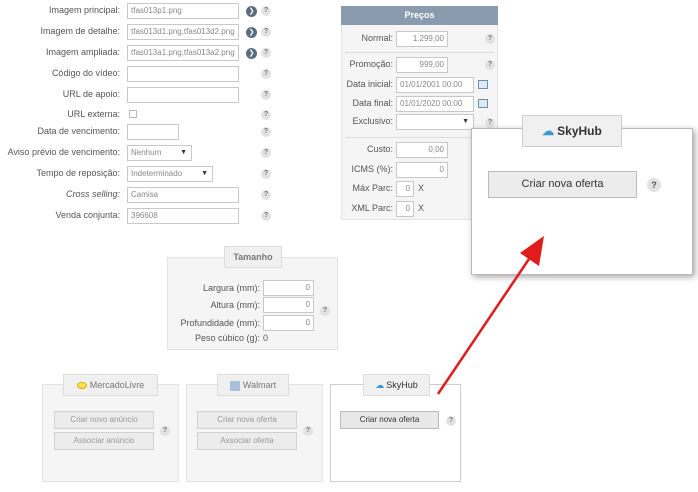 The image size is (698, 492). What do you see at coordinates (490, 315) in the screenshot?
I see `red-arrow` at bounding box center [490, 315].